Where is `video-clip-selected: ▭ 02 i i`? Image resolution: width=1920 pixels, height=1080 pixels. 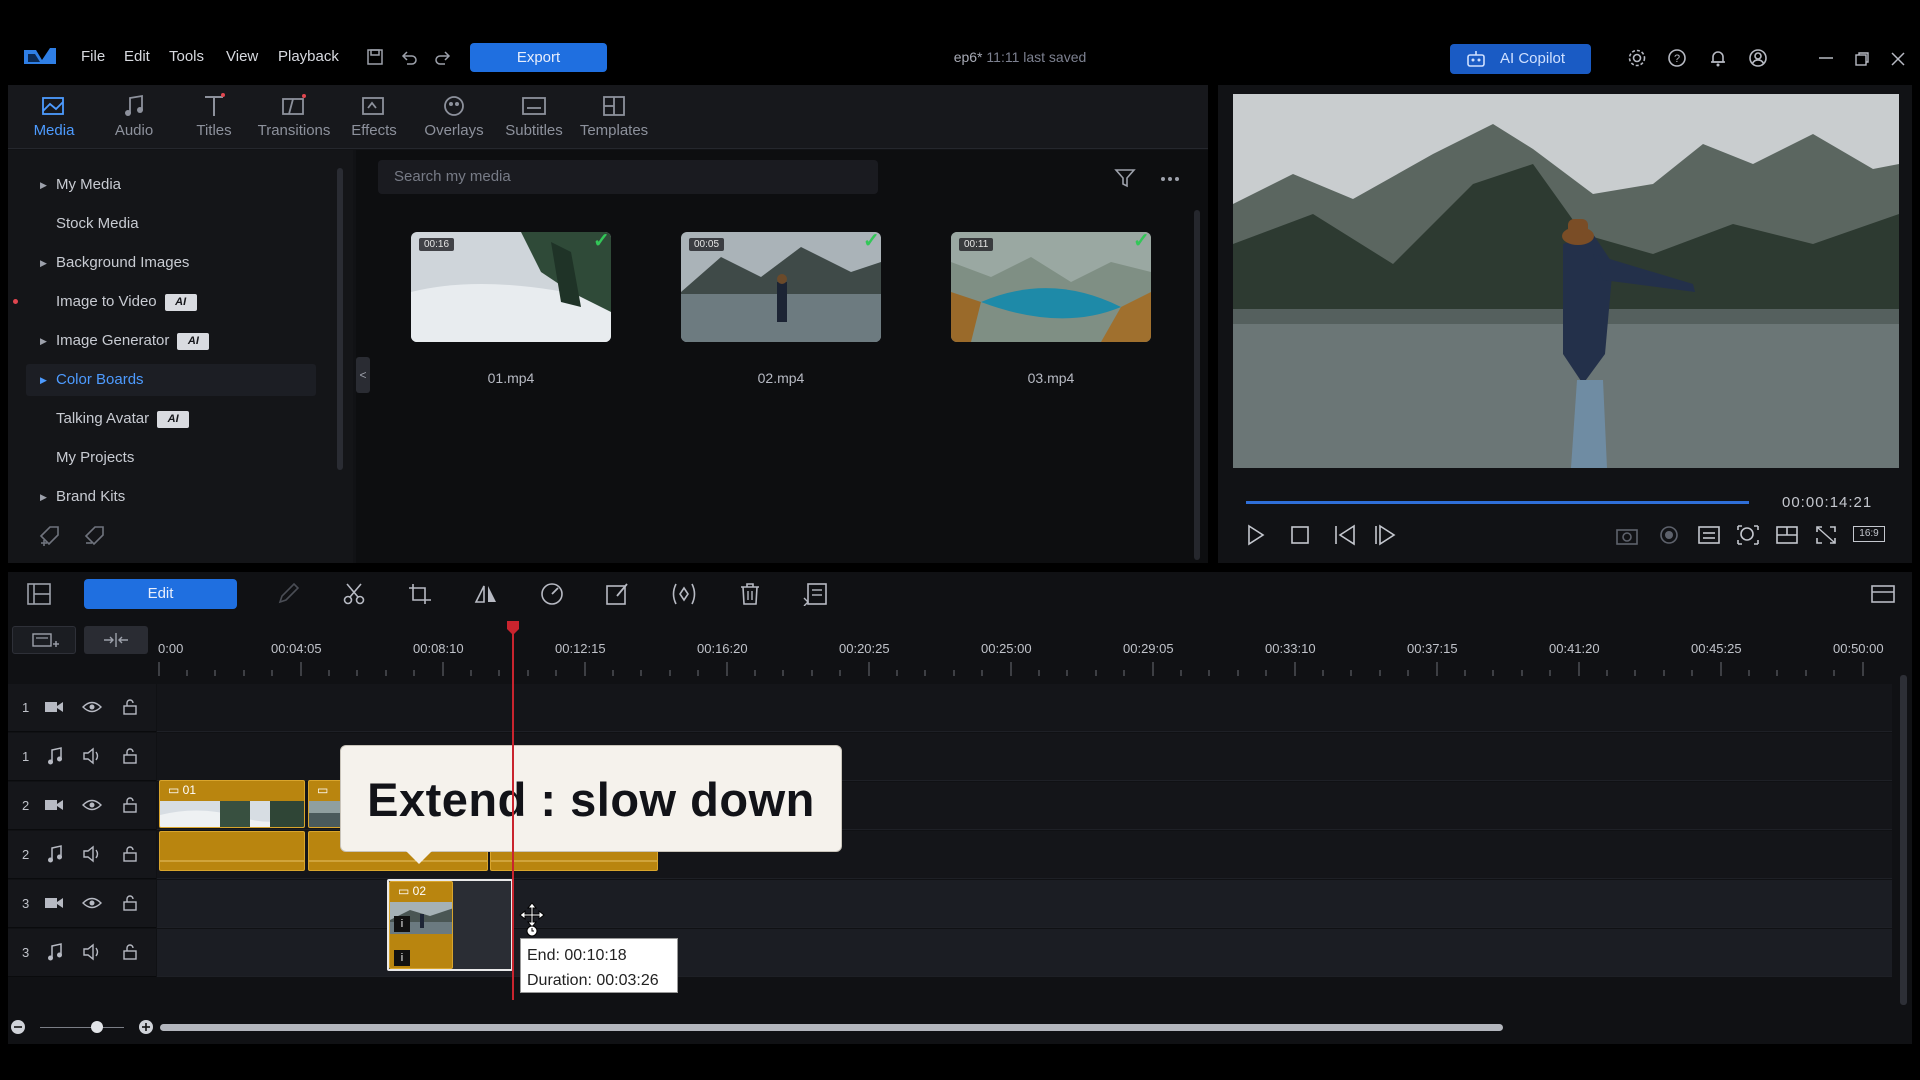
video-clip-selected: ▭ 02 i i is located at coordinates (421, 925).